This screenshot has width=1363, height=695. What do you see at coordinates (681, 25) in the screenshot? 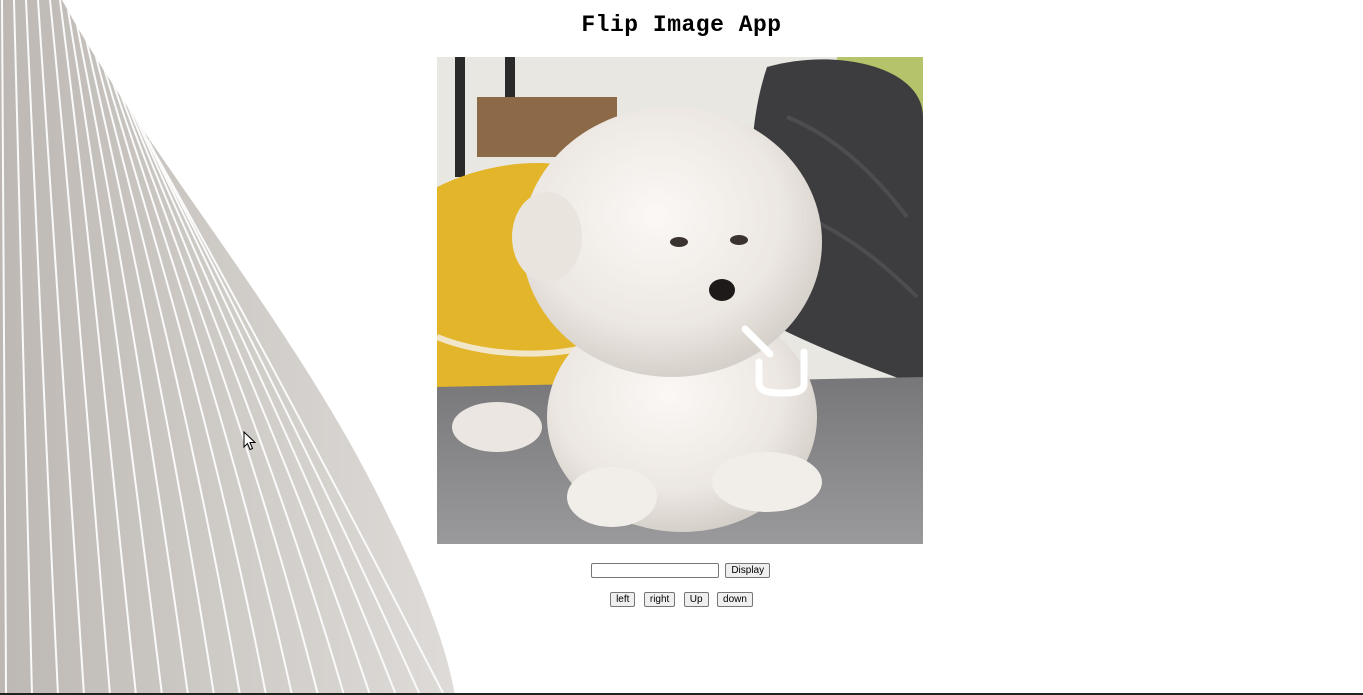
I see `page-title: Flip Image App` at bounding box center [681, 25].